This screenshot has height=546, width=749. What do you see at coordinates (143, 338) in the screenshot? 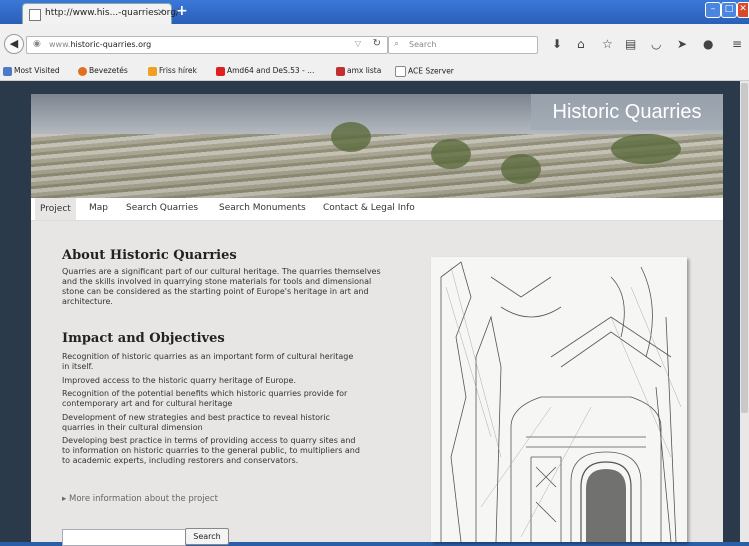
I see `impact-heading: Impact and Objectives` at bounding box center [143, 338].